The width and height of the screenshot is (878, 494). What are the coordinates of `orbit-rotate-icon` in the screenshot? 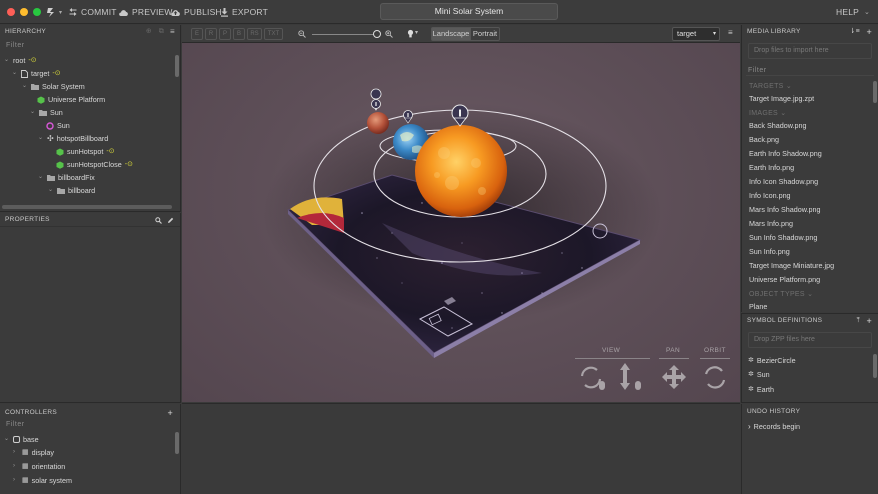 It's located at (715, 377).